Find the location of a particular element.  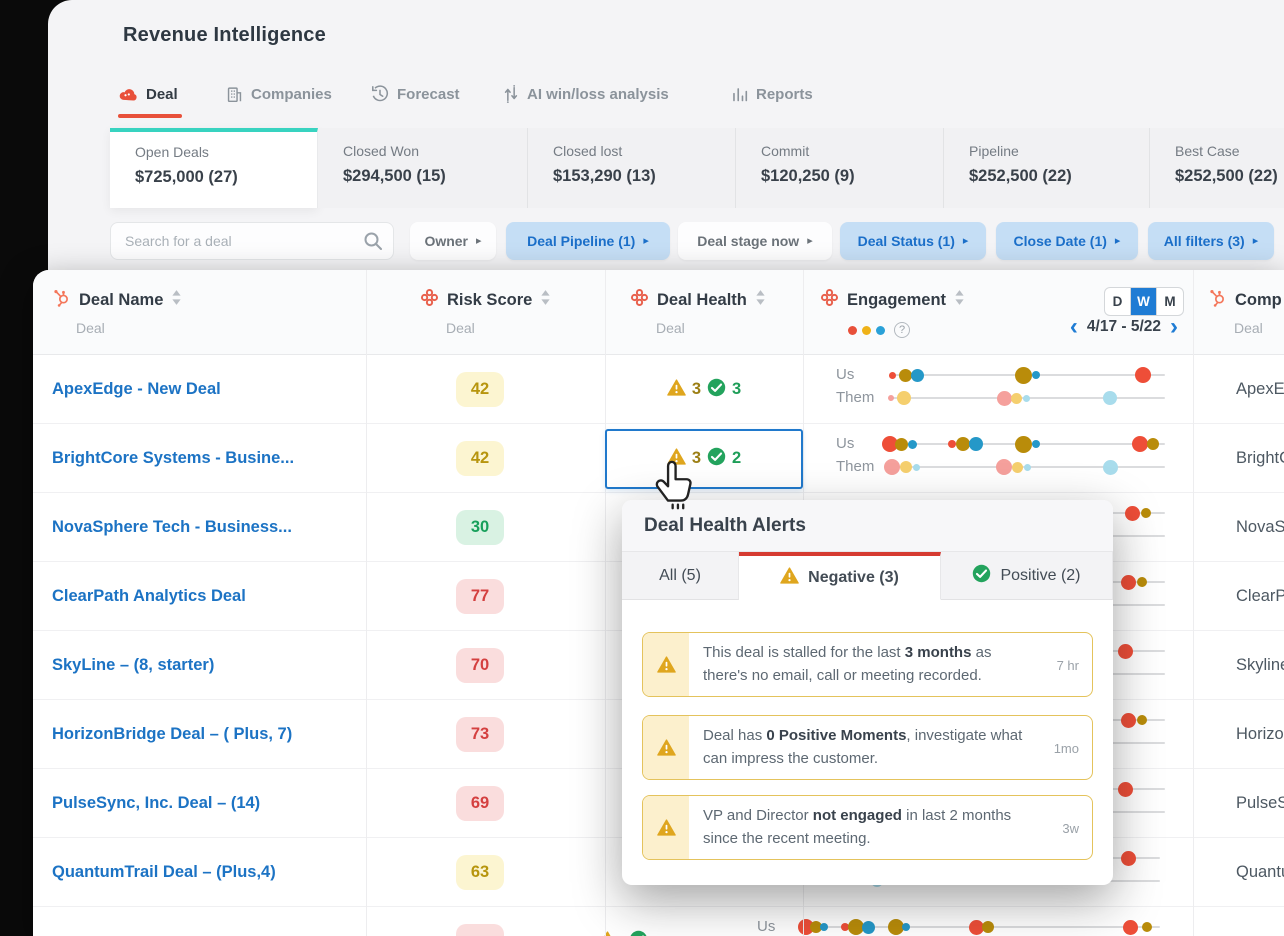

popup-tab-negative-3: Negative (3) is located at coordinates (840, 576).